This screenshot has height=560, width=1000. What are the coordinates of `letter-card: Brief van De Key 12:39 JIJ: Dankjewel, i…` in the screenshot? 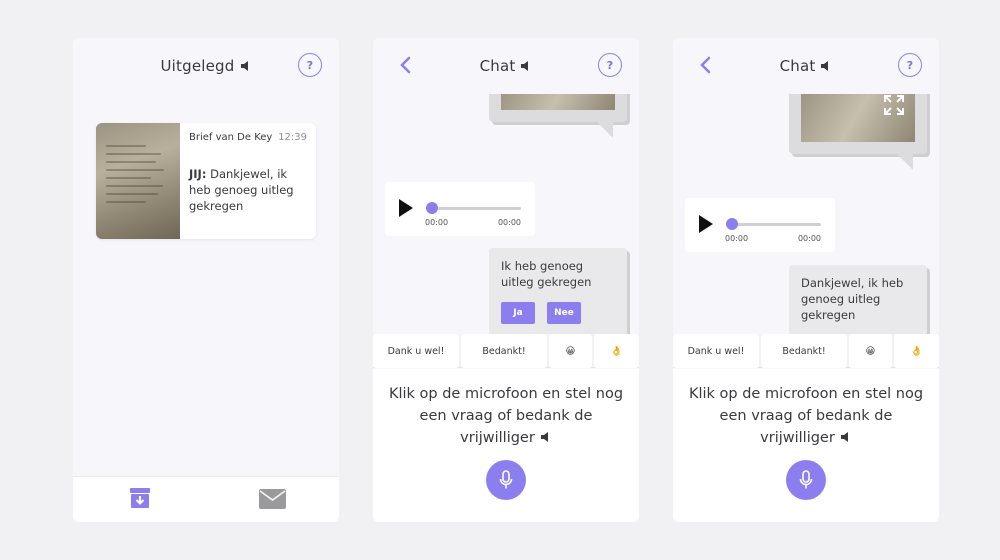 It's located at (206, 181).